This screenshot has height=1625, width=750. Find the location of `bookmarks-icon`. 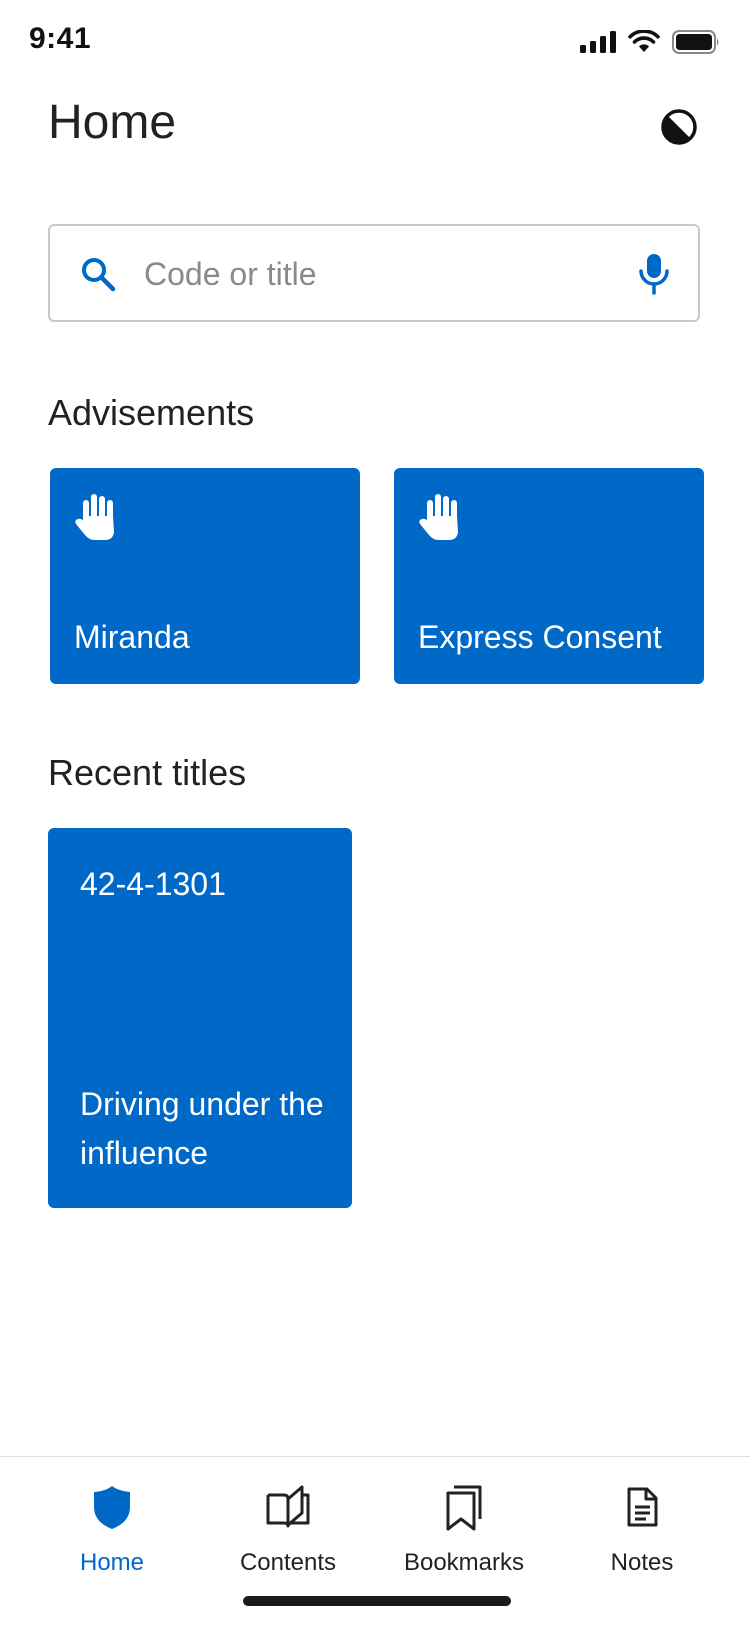

bookmarks-icon is located at coordinates (464, 1508).